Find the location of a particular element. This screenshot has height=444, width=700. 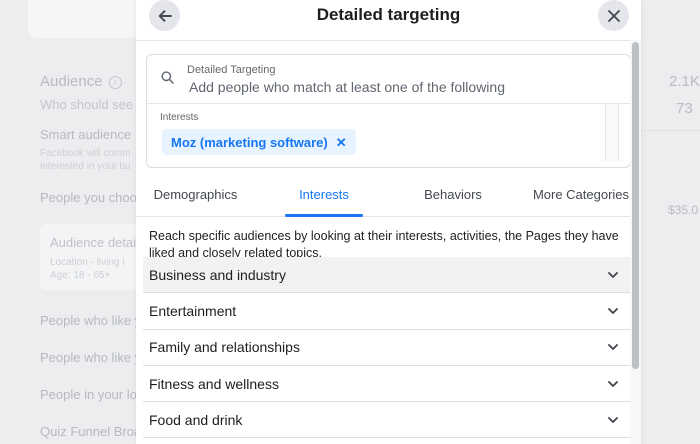

tab-interests: Interests is located at coordinates (324, 194).